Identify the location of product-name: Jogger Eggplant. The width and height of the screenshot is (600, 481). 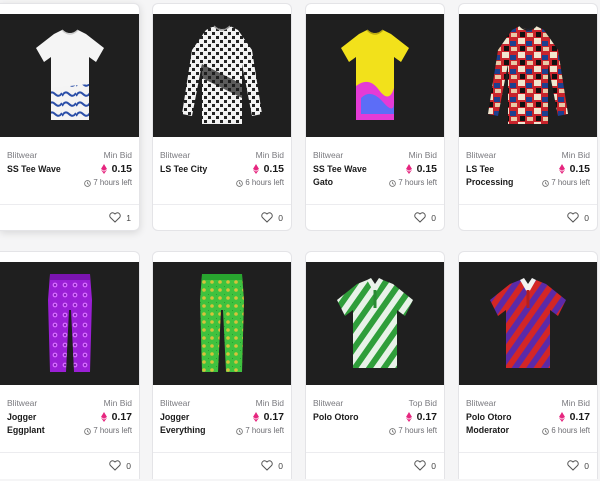
(39, 424).